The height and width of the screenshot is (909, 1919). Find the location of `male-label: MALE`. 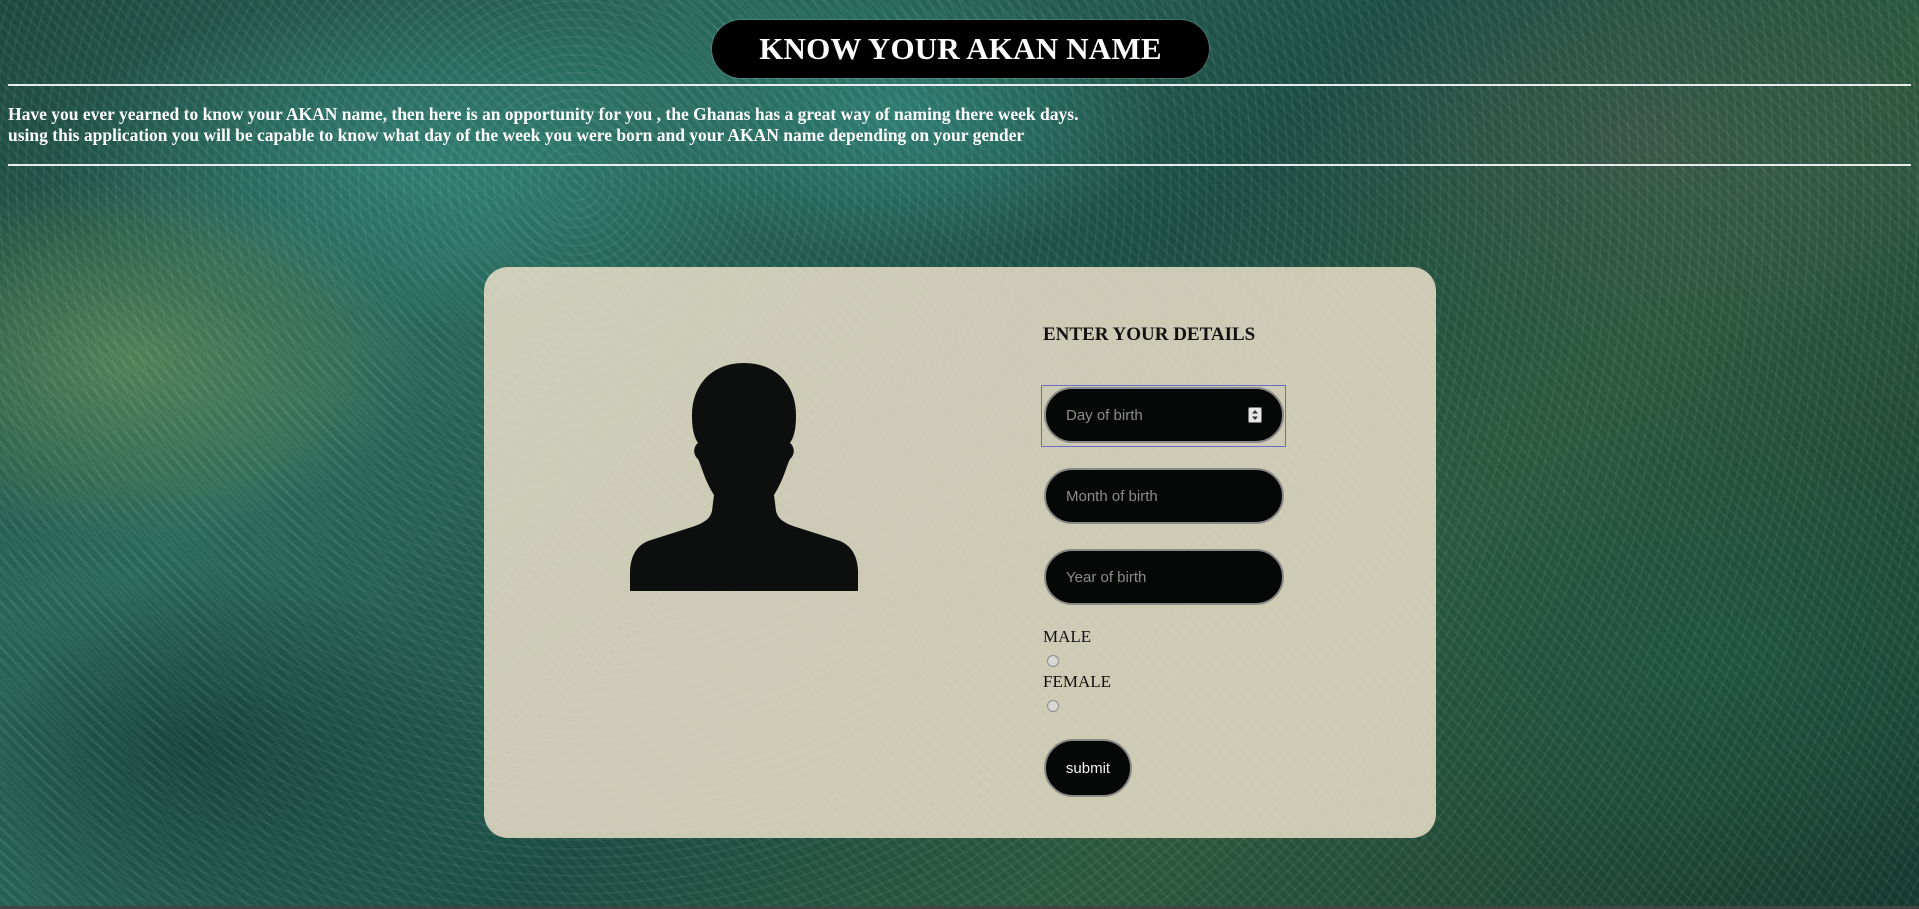

male-label: MALE is located at coordinates (1067, 636).